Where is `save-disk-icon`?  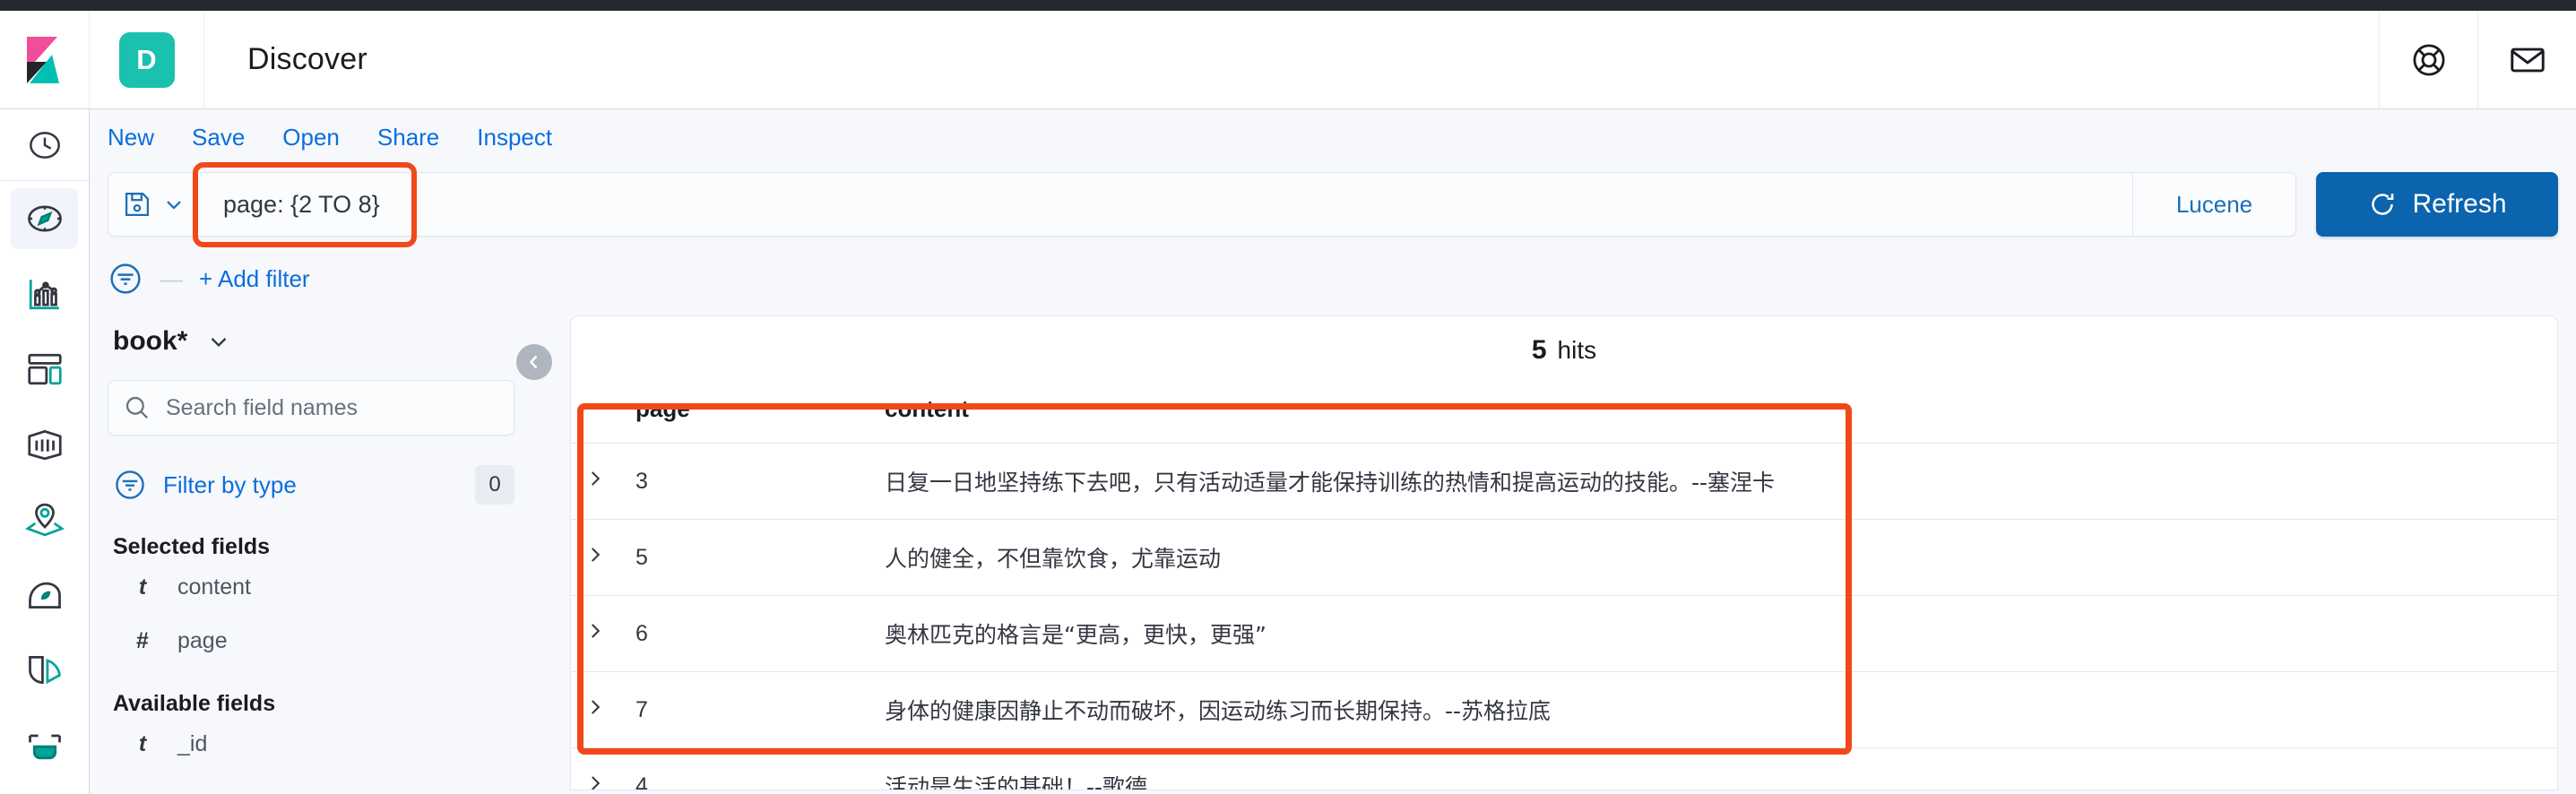
save-disk-icon is located at coordinates (137, 204).